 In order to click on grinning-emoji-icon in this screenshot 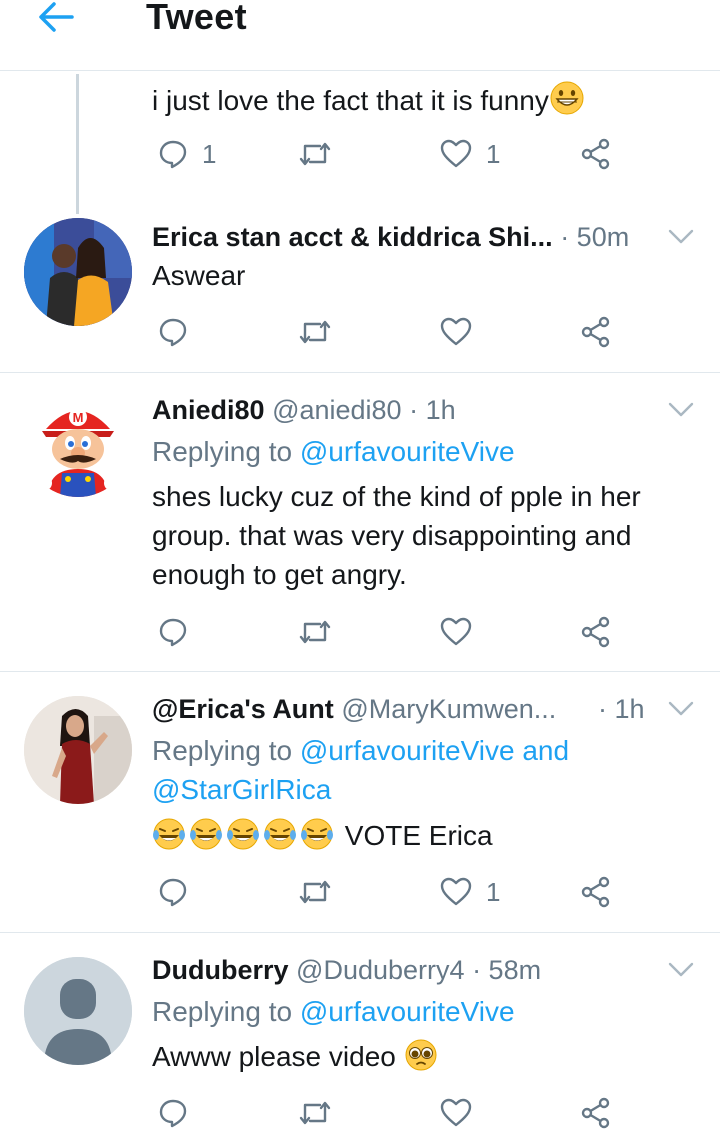, I will do `click(567, 103)`.